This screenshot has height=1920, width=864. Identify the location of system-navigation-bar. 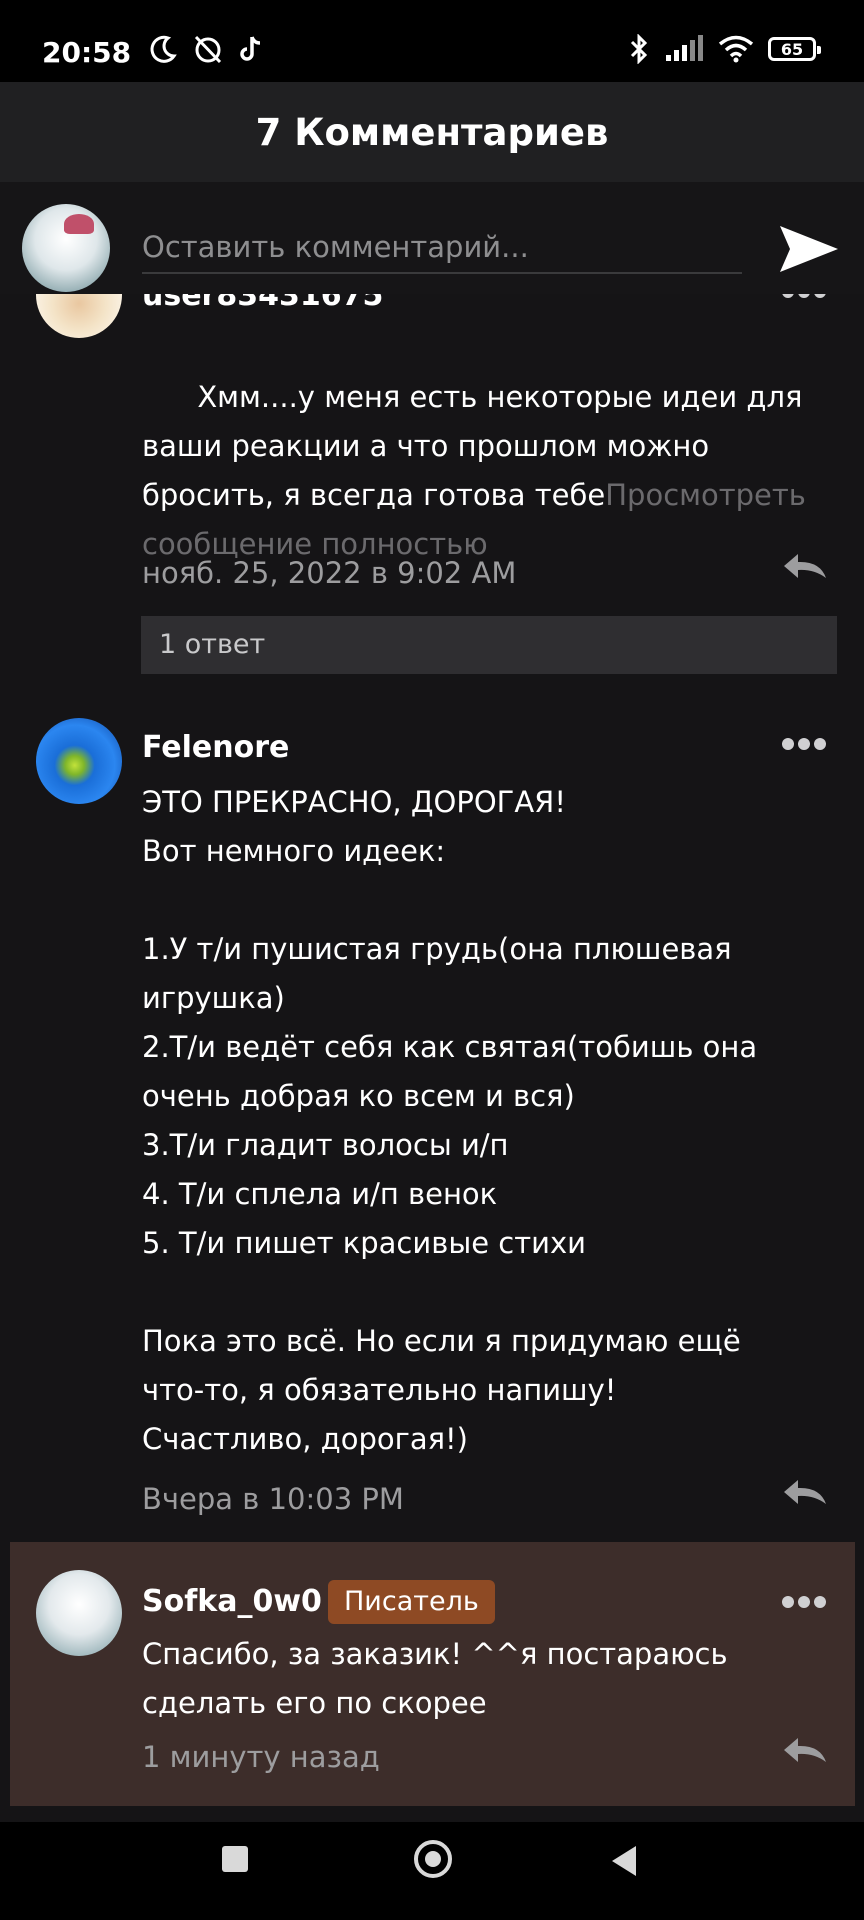
(432, 1871).